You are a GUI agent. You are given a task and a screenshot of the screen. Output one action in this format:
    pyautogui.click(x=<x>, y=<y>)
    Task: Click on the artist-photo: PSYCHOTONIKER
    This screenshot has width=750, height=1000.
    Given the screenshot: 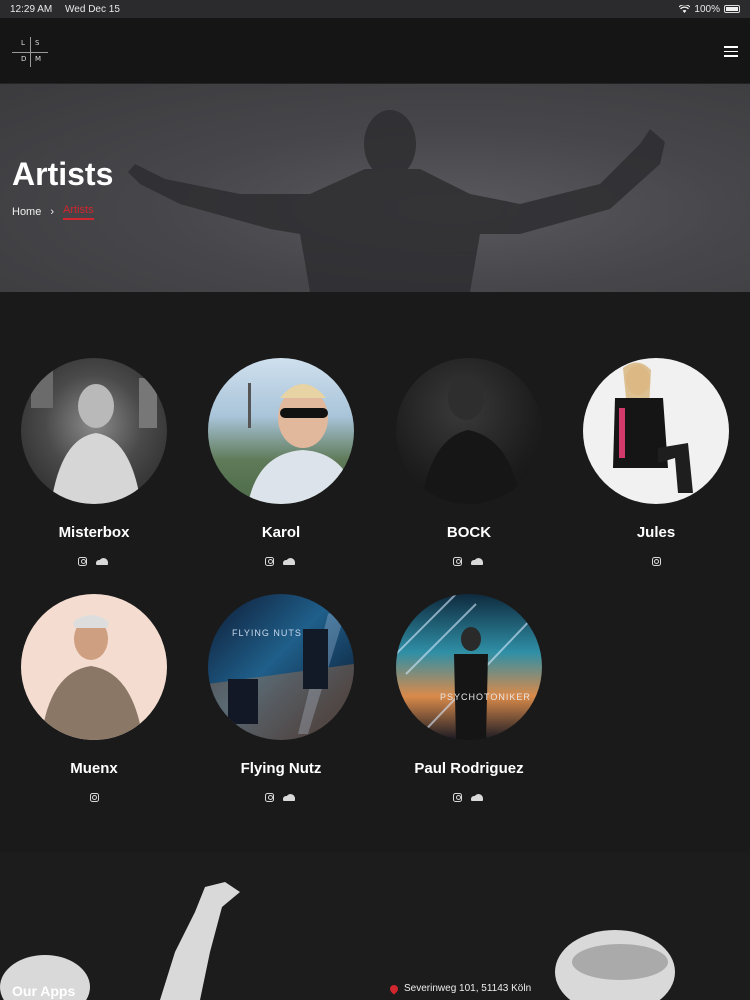 What is the action you would take?
    pyautogui.click(x=469, y=667)
    